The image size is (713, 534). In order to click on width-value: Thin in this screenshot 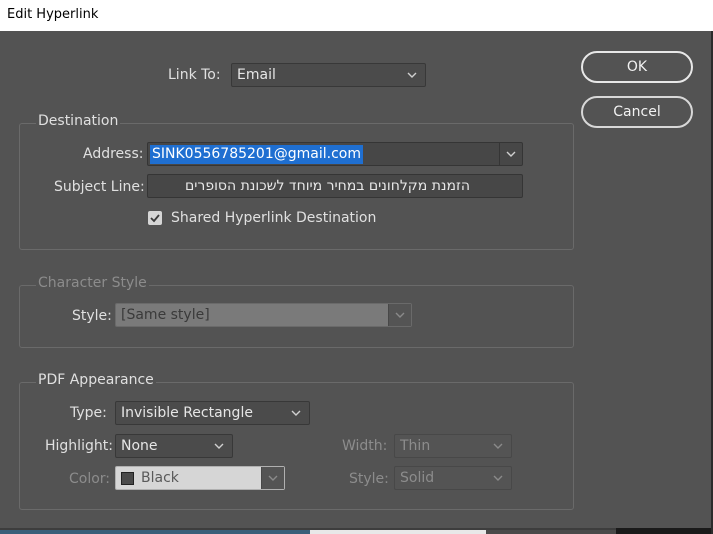, I will do `click(415, 446)`.